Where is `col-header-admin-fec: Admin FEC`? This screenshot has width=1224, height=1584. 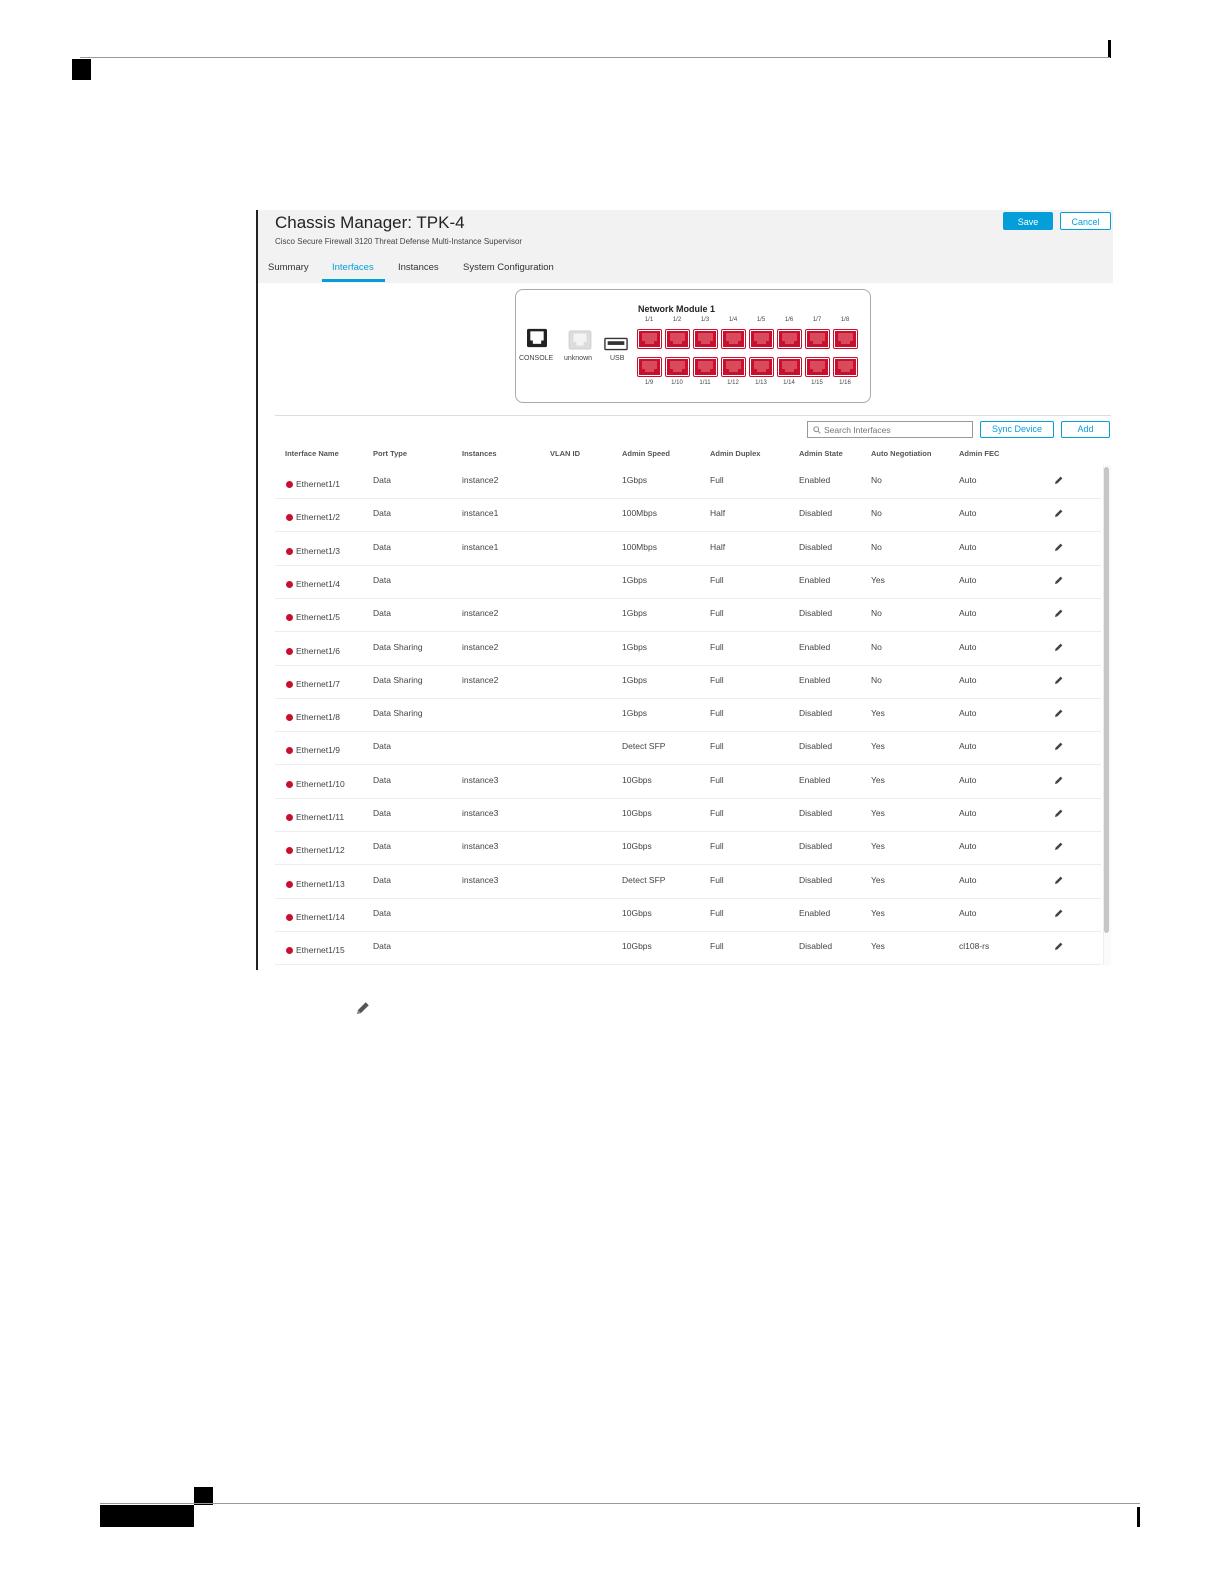 col-header-admin-fec: Admin FEC is located at coordinates (979, 453).